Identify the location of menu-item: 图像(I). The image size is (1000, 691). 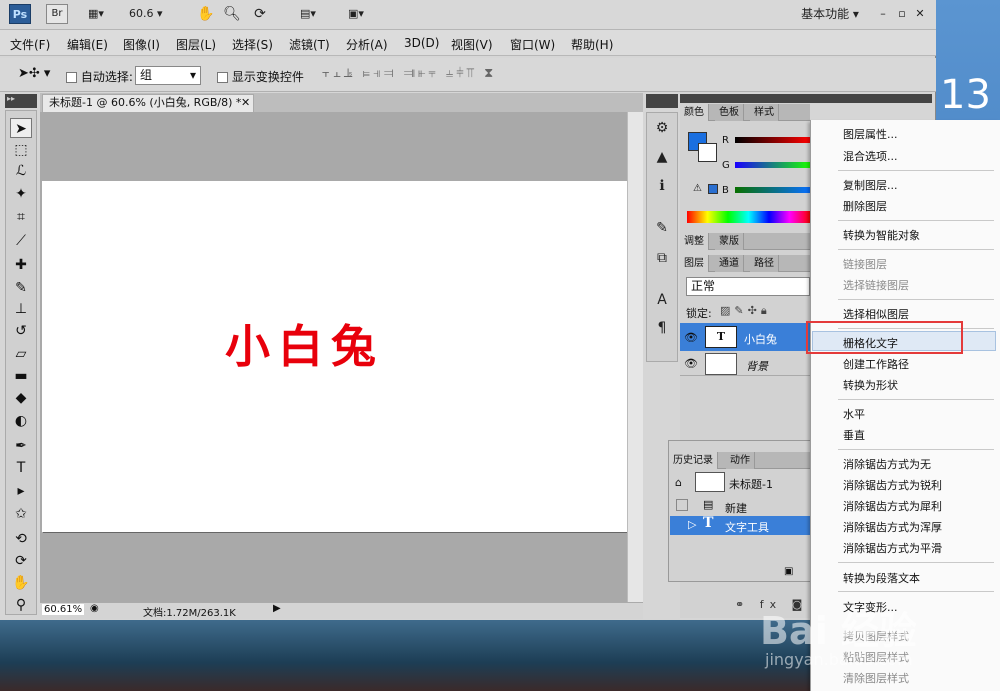
(141, 44).